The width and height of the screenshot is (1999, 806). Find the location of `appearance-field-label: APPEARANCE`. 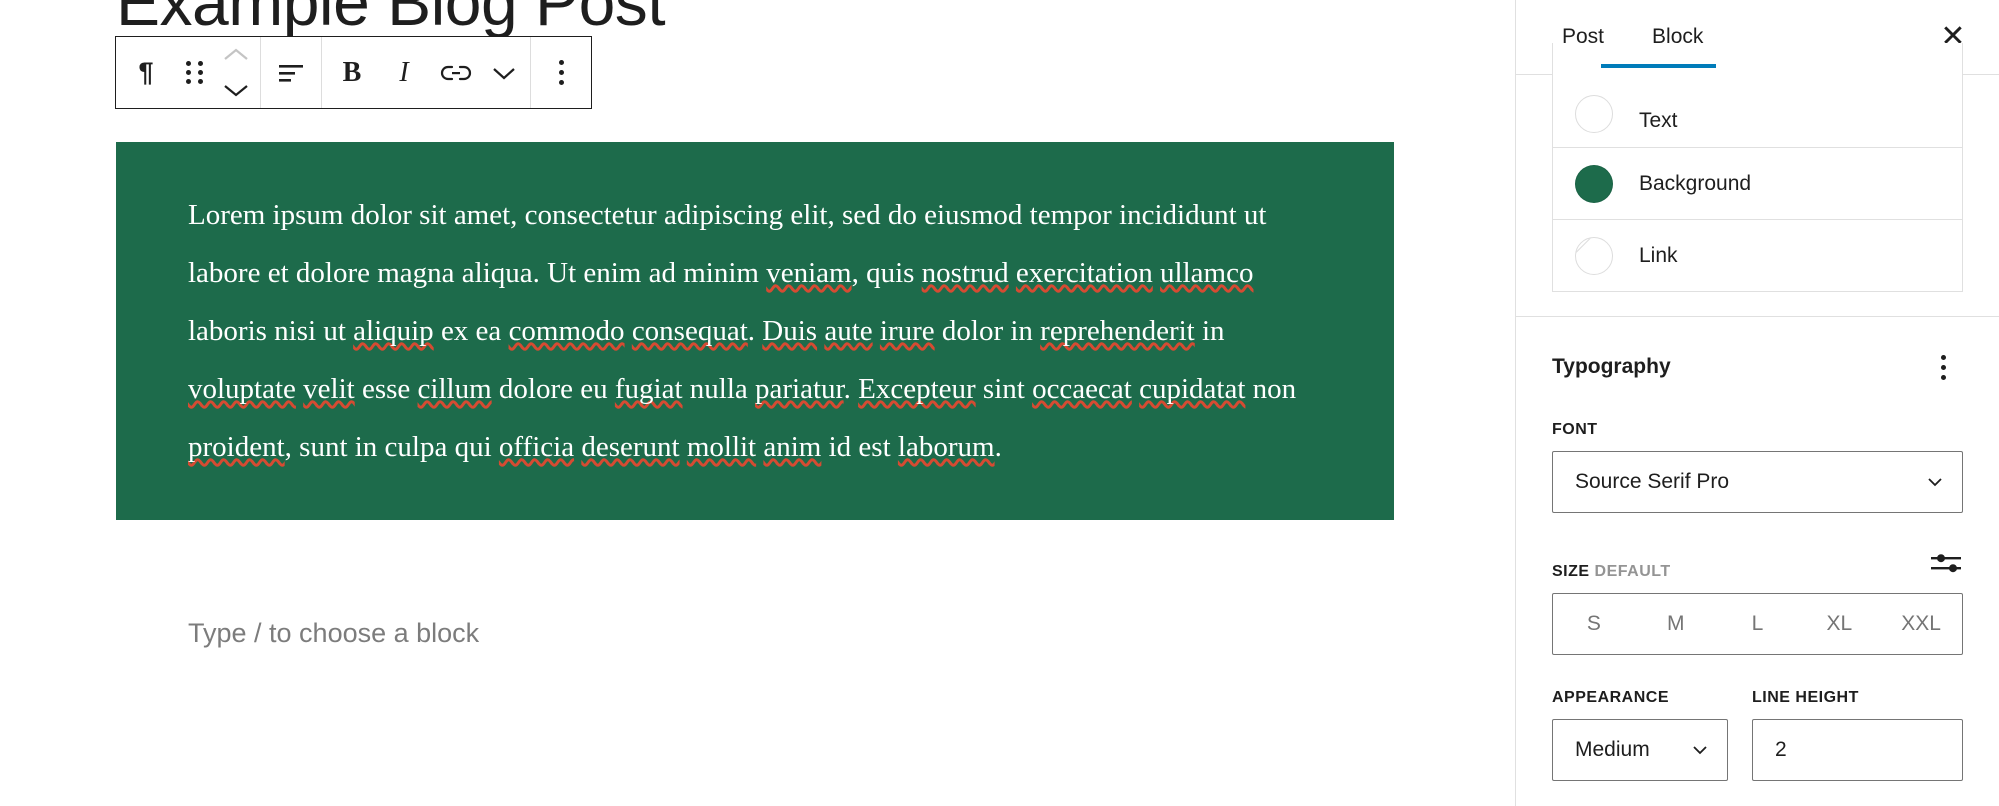

appearance-field-label: APPEARANCE is located at coordinates (1611, 697).